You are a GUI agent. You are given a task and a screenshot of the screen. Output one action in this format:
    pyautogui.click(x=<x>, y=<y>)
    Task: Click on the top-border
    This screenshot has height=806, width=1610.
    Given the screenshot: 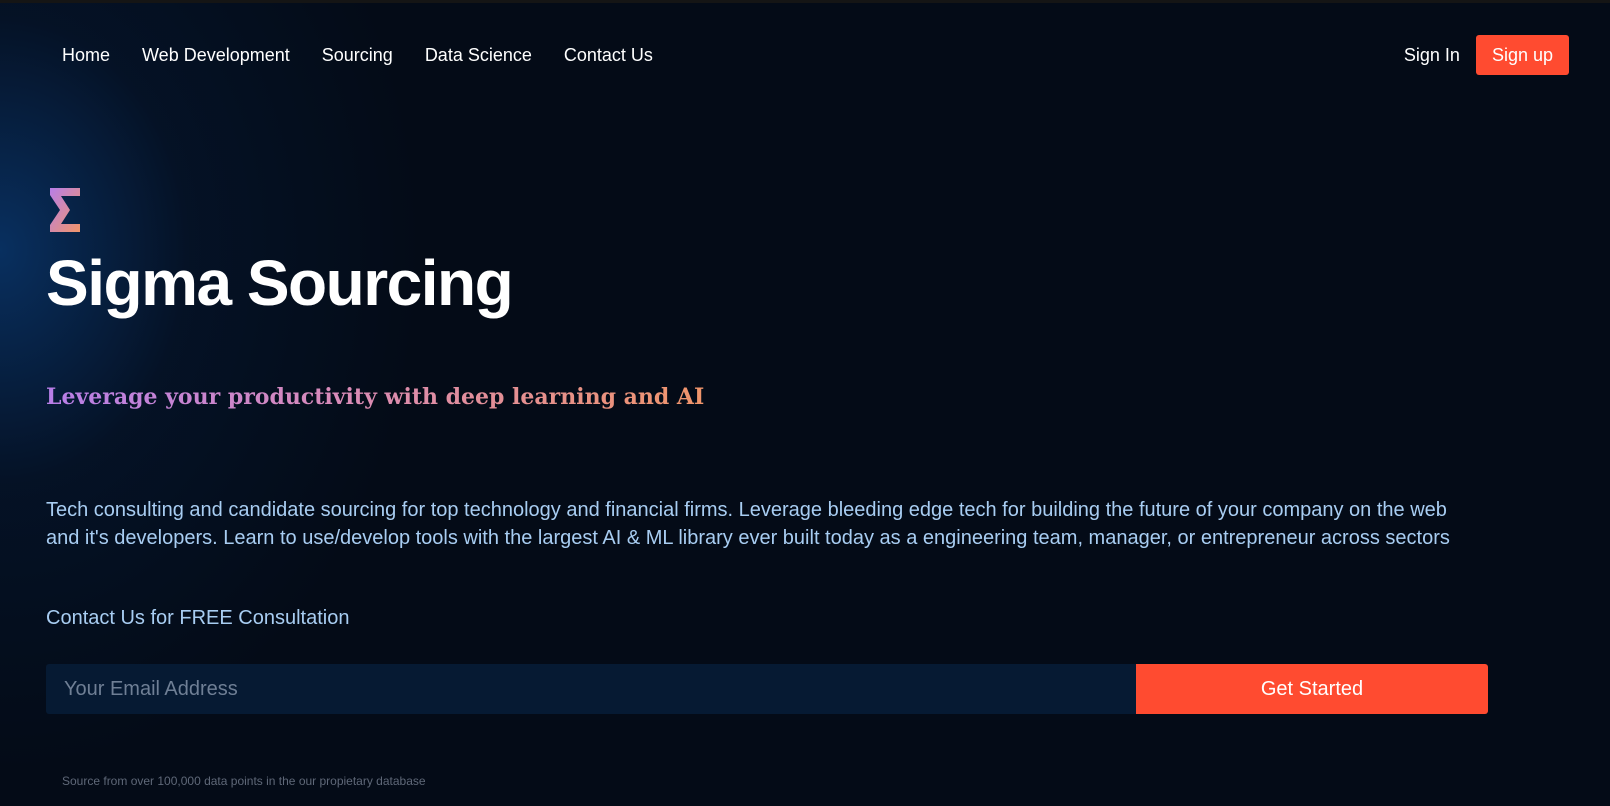 What is the action you would take?
    pyautogui.click(x=805, y=1)
    